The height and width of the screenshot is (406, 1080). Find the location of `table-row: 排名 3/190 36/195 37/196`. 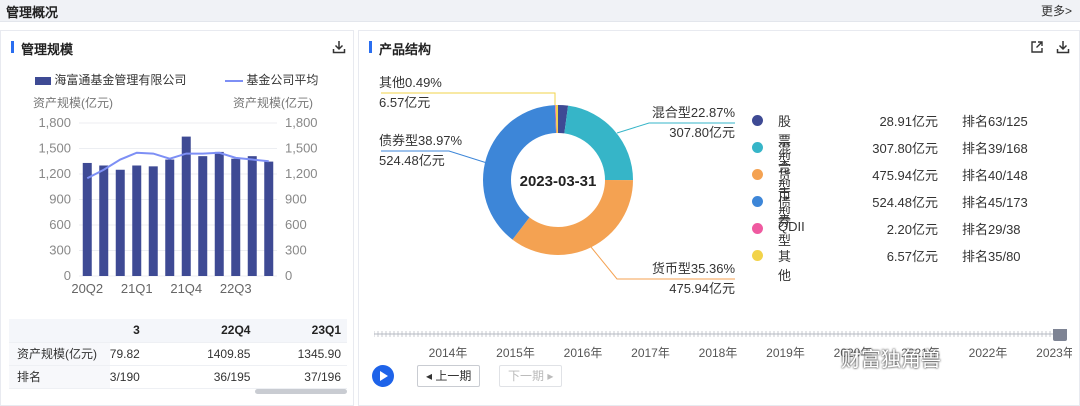

table-row: 排名 3/190 36/195 37/196 is located at coordinates (178, 377).